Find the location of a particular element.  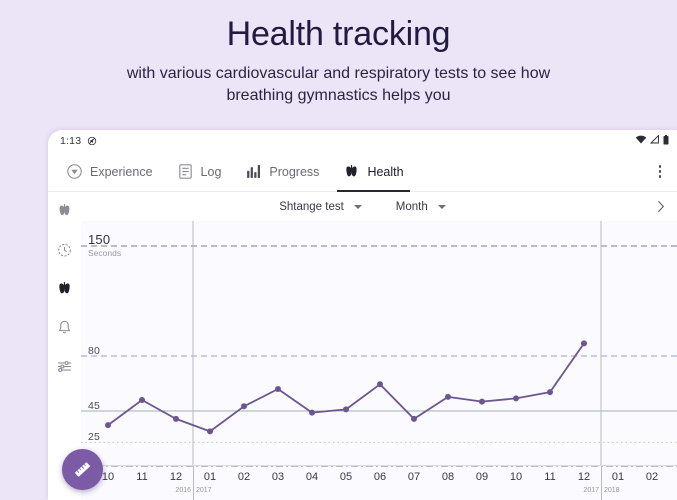

promo-subtitle-line-2: breathing gymnastics helps you is located at coordinates (338, 95).